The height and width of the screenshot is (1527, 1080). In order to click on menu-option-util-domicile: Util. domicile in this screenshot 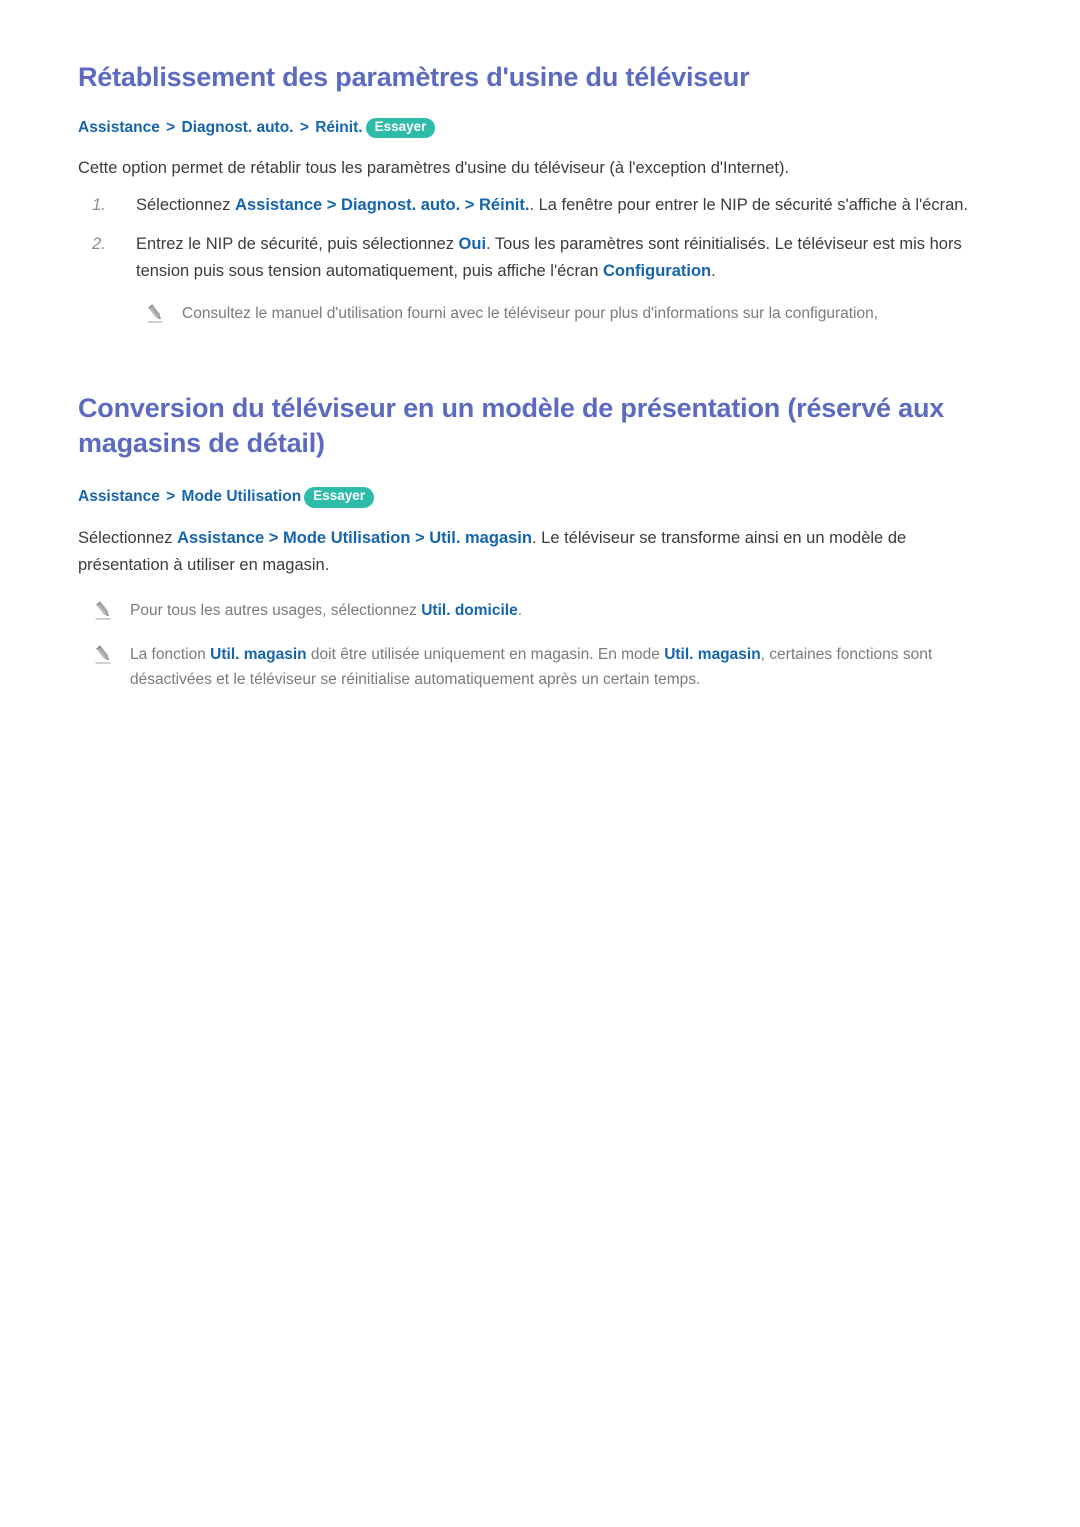, I will do `click(469, 610)`.